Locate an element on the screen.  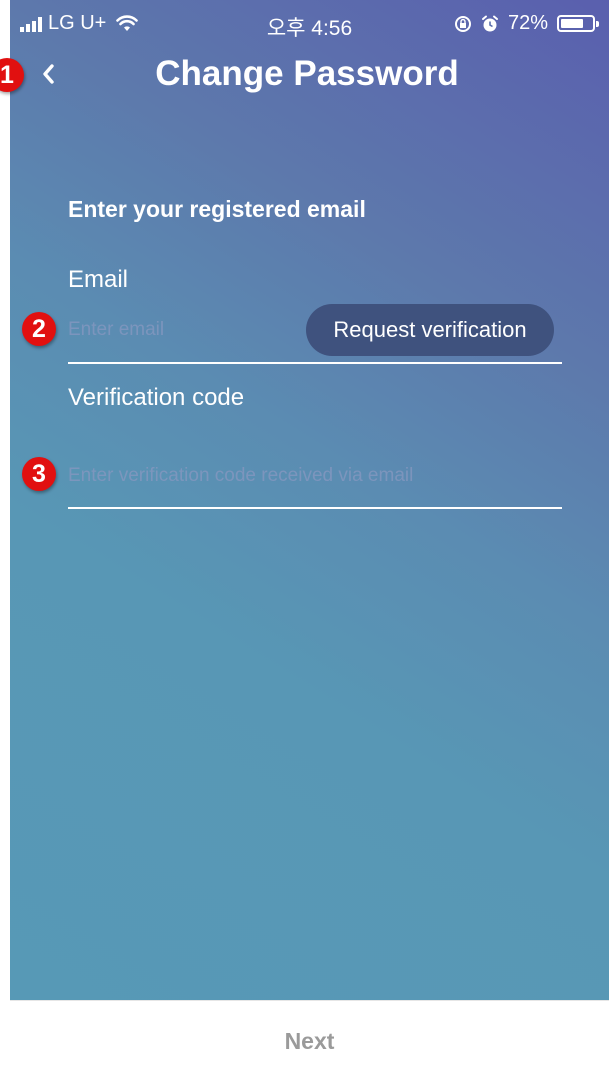
verification-code-label: Verification code is located at coordinates (156, 397).